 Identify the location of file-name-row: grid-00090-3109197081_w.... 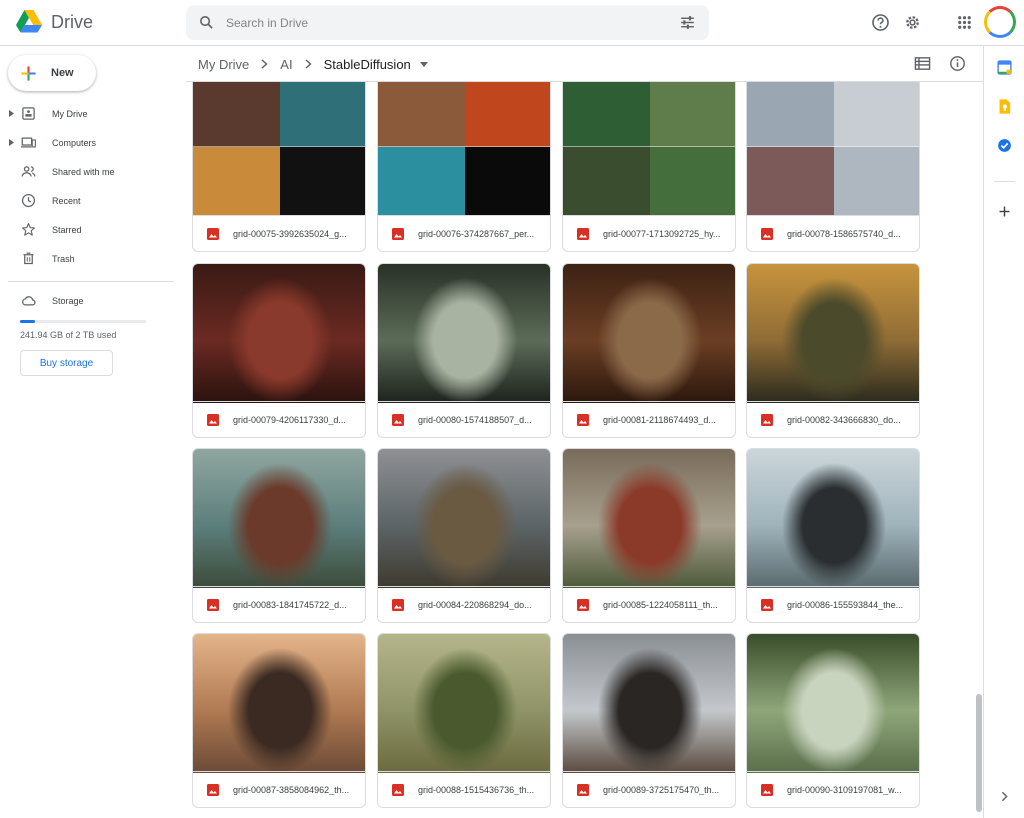
(833, 789).